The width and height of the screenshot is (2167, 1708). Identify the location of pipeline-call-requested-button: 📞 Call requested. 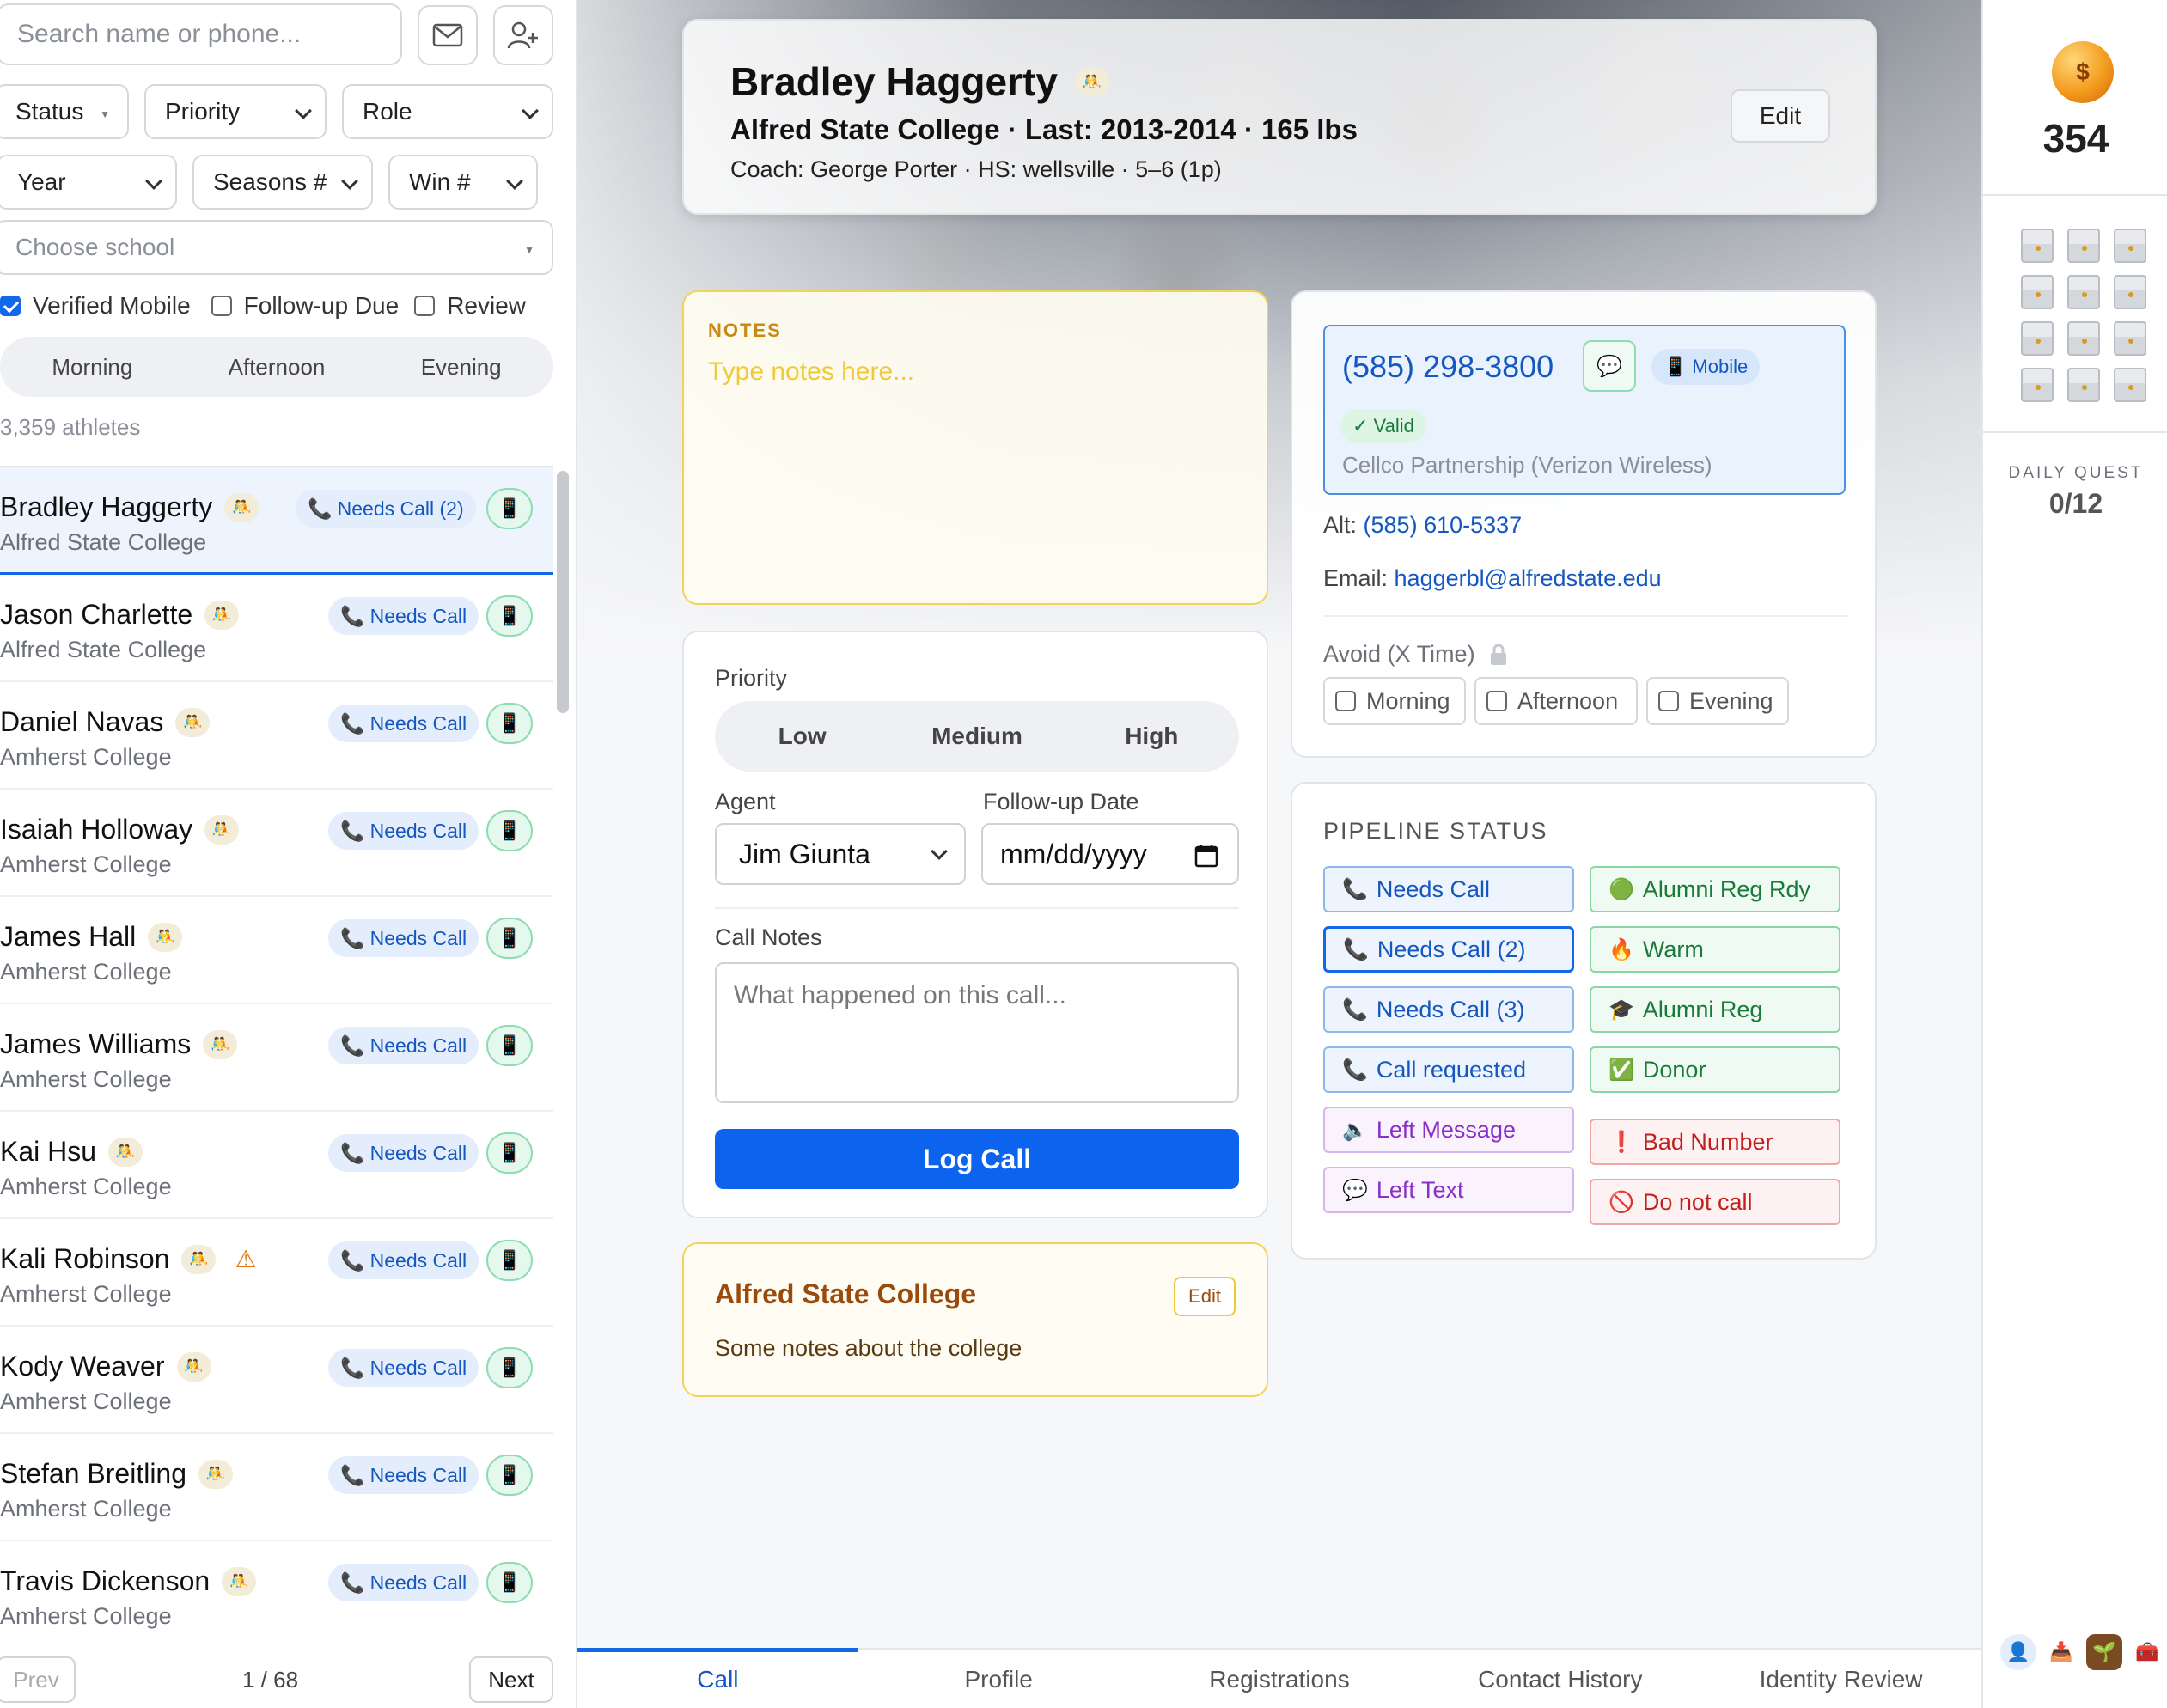
(1448, 1069).